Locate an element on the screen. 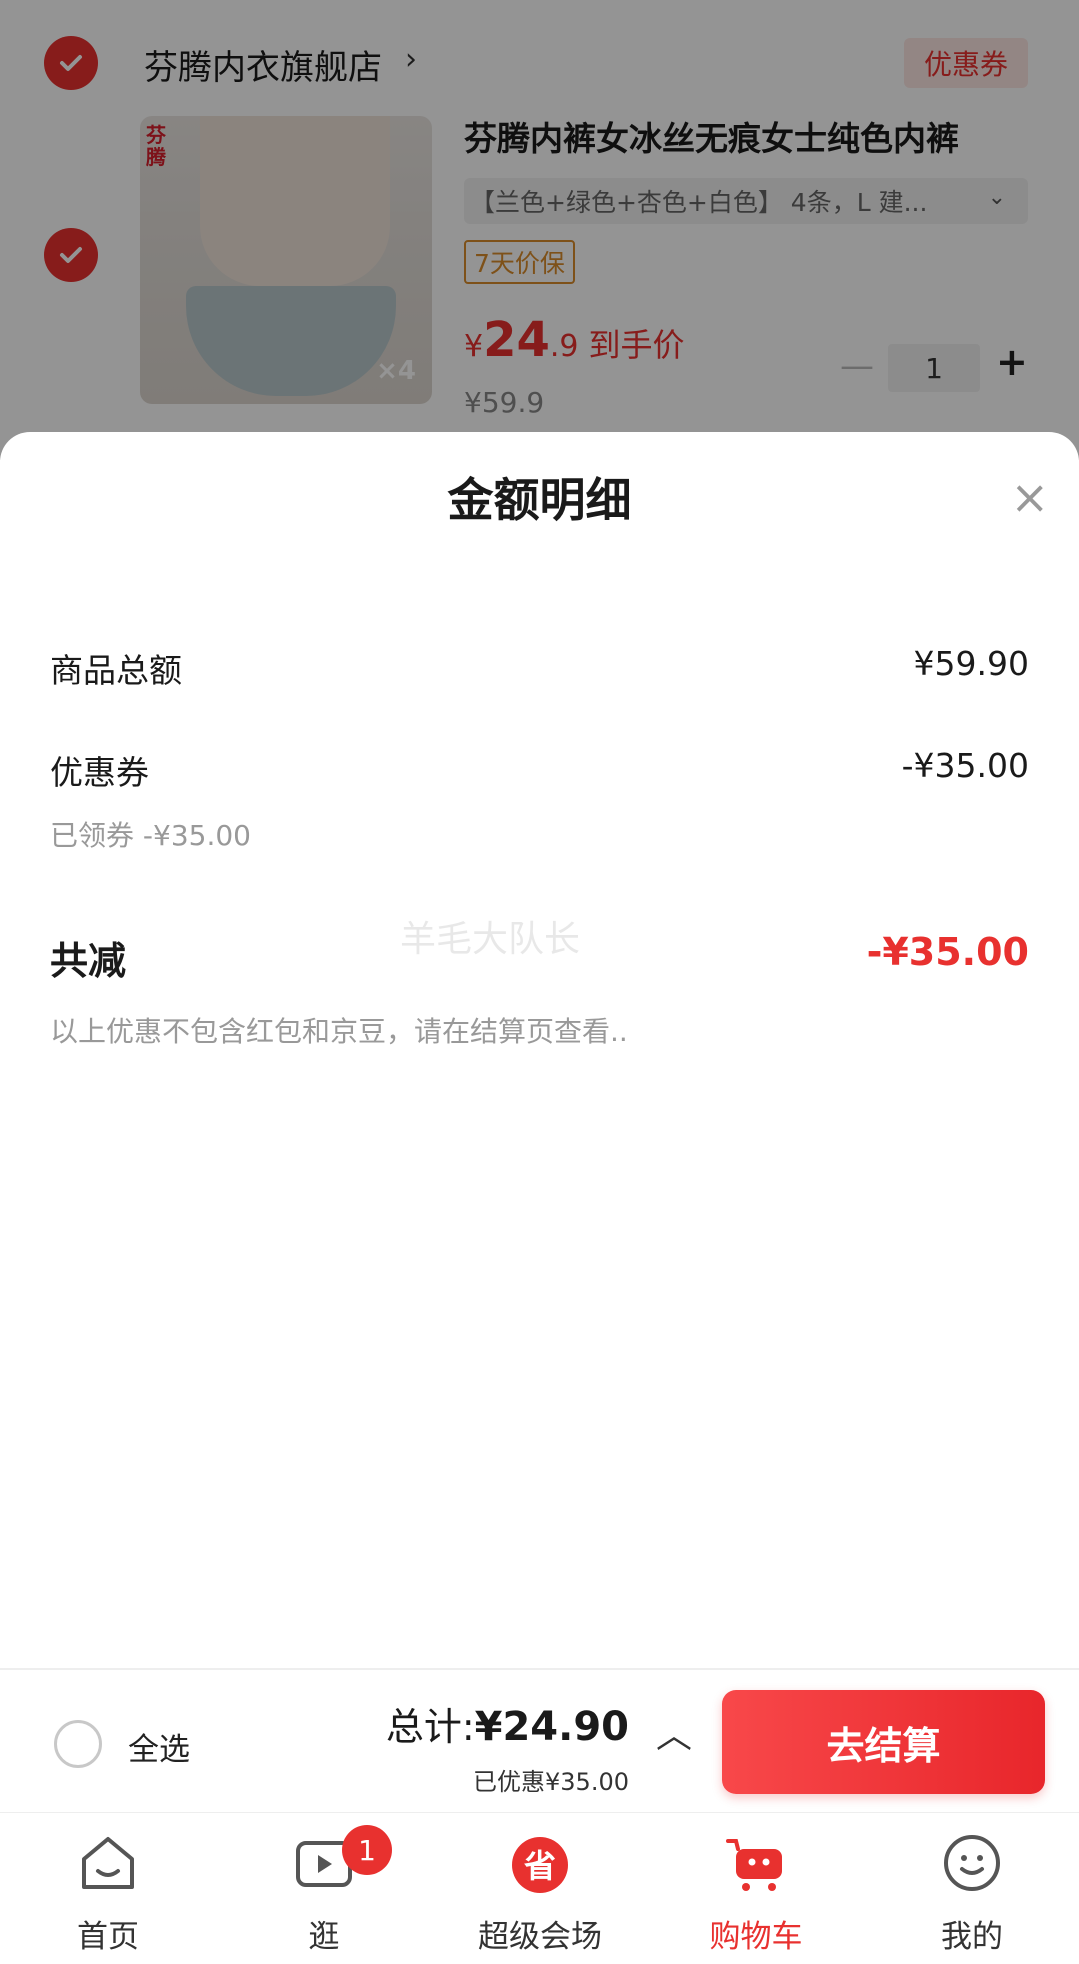 This screenshot has width=1079, height=1964. tab-label: 首页 is located at coordinates (108, 1937).